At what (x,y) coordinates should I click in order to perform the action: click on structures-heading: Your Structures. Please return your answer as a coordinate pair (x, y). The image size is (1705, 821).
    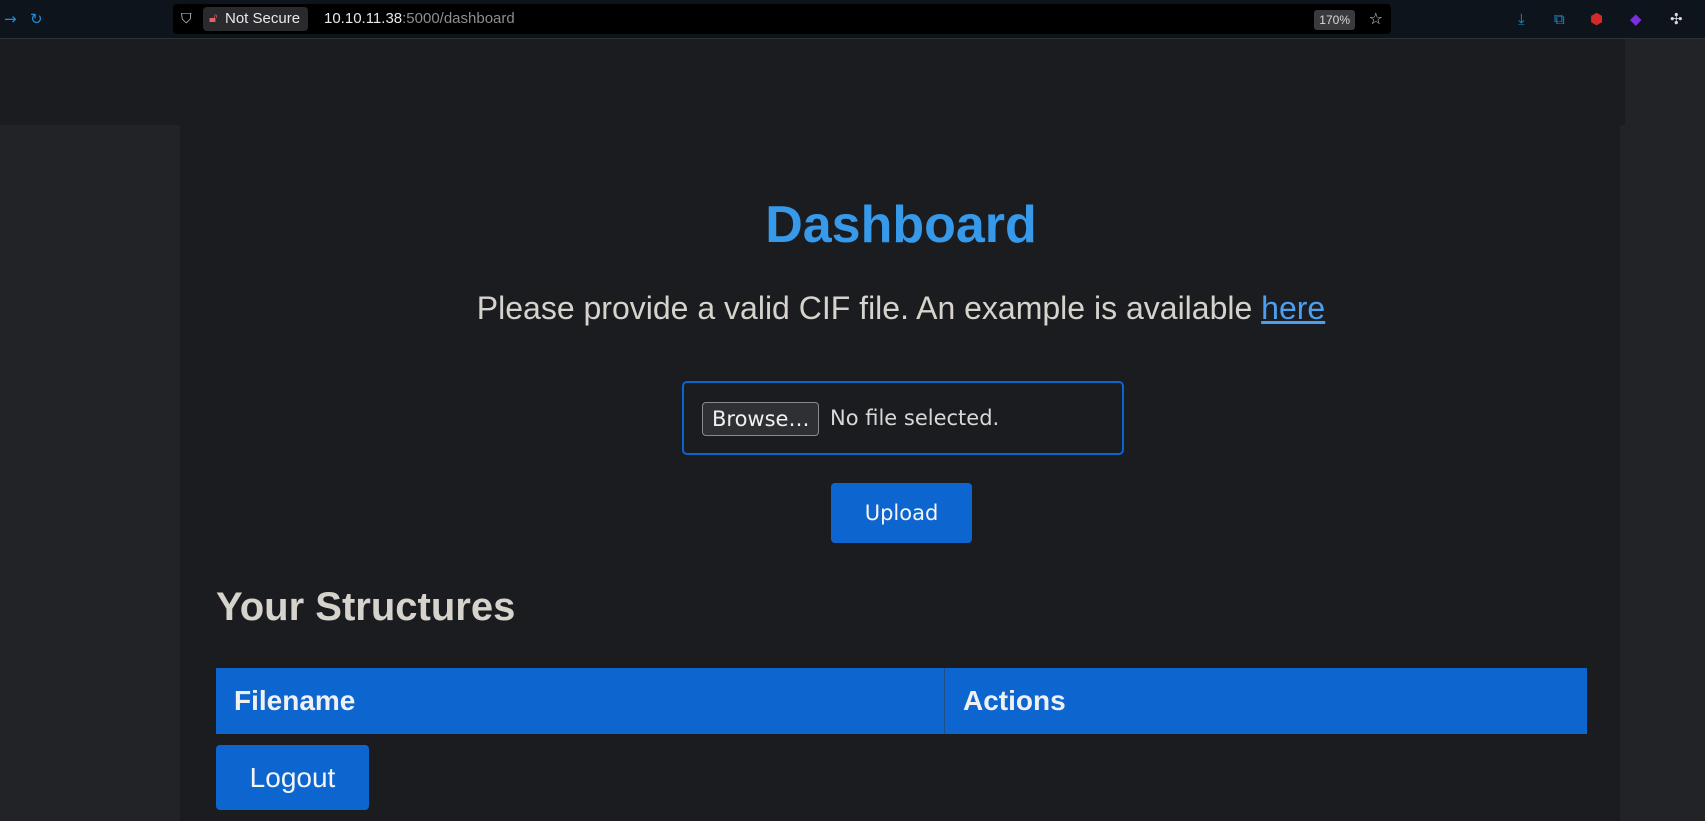
    Looking at the image, I should click on (366, 607).